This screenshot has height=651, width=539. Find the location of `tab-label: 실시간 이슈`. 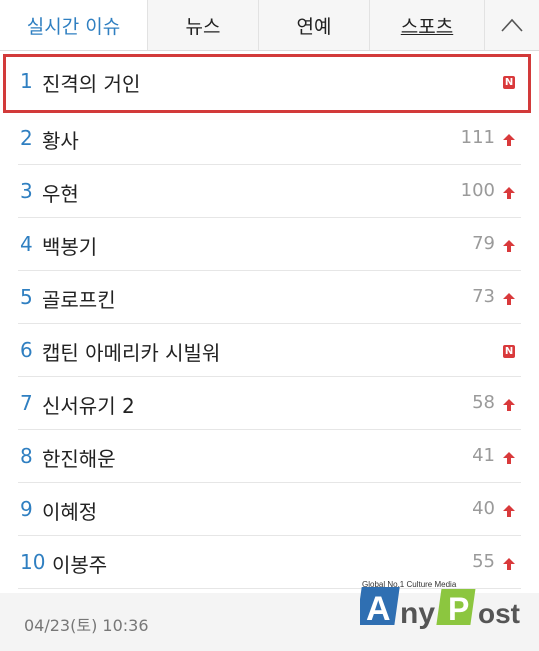

tab-label: 실시간 이슈 is located at coordinates (73, 26).